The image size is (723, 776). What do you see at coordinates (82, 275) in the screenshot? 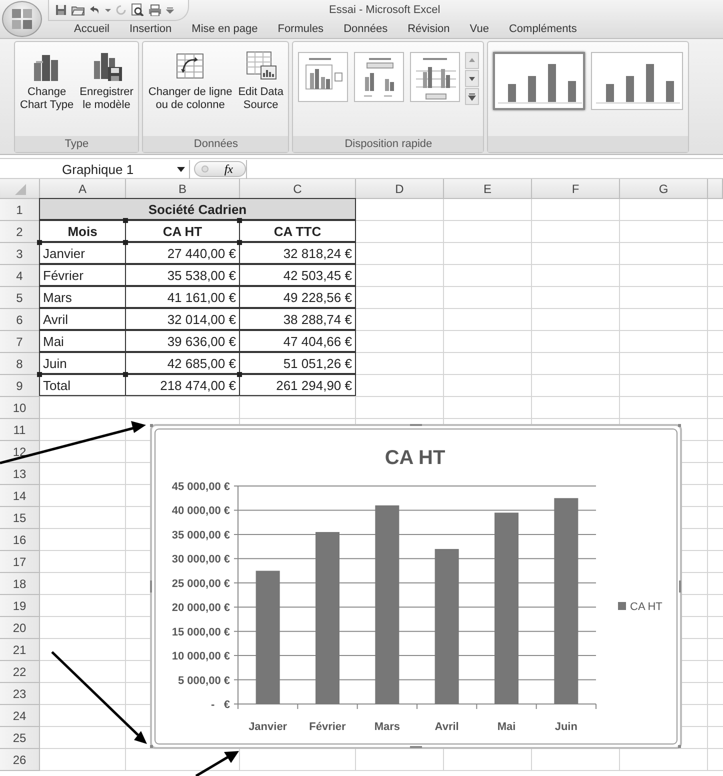
I see `table-cell: Février` at bounding box center [82, 275].